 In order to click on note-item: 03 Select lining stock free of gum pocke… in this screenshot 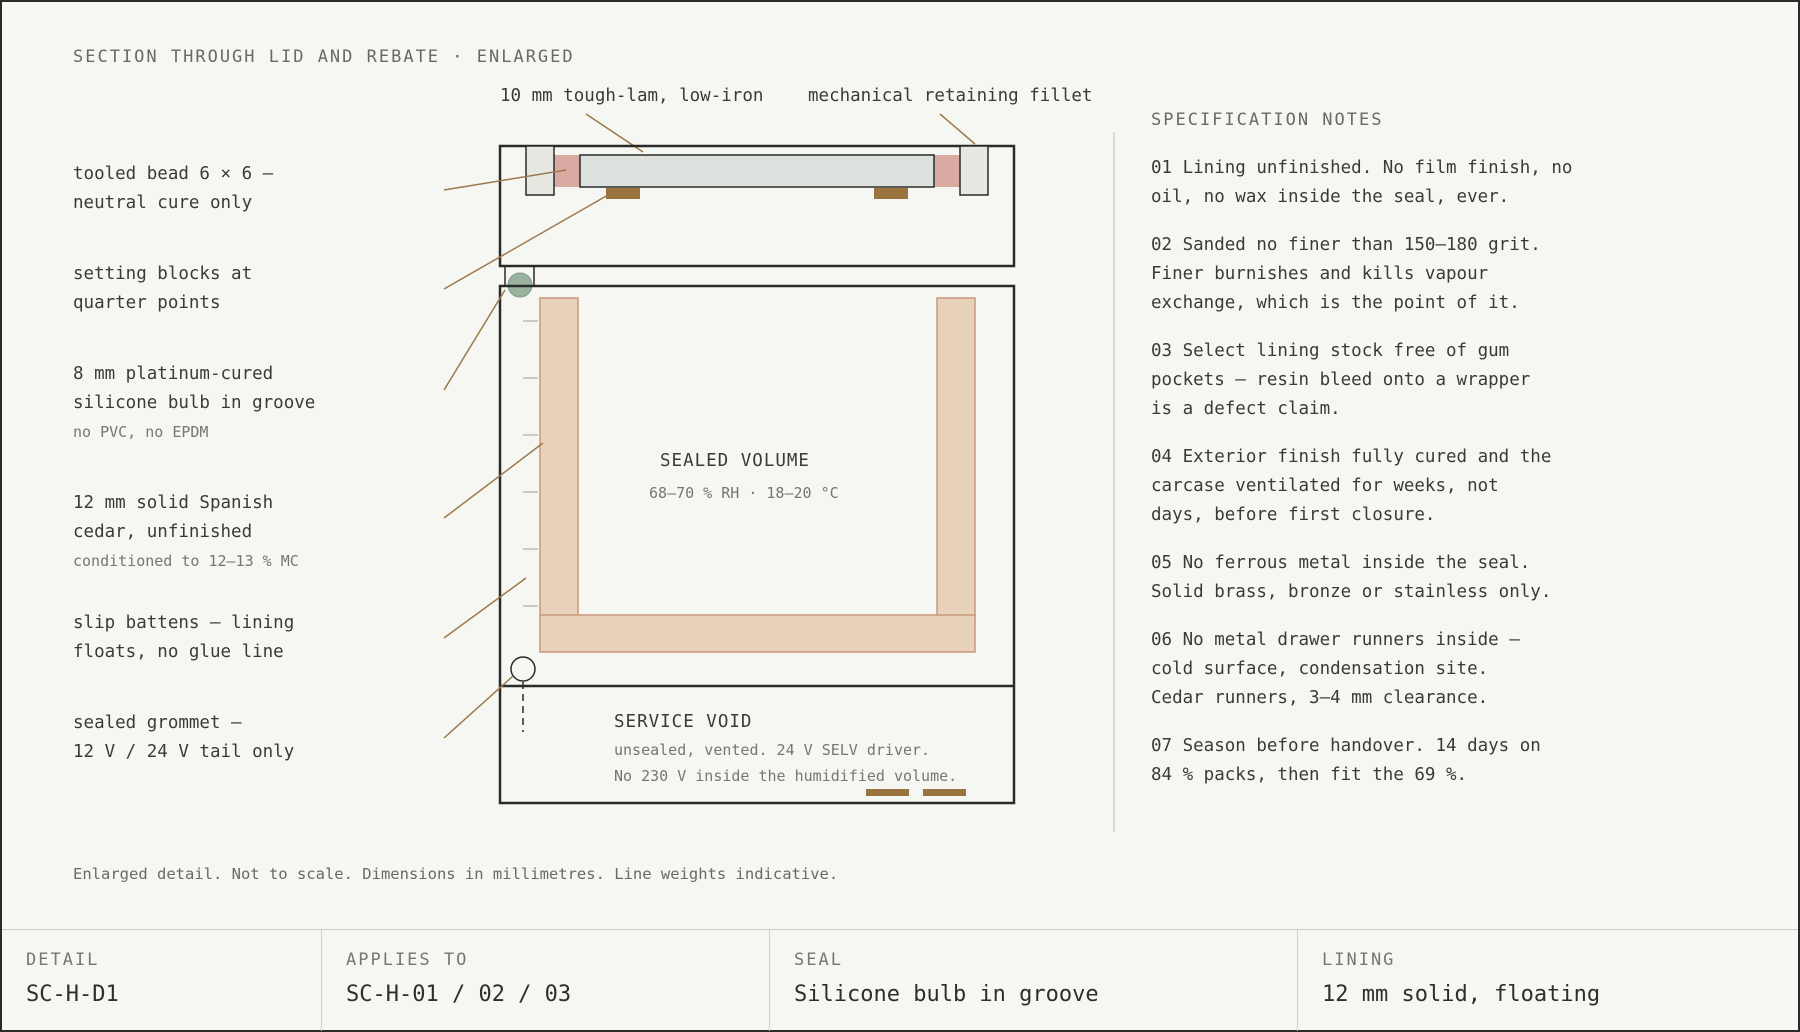, I will do `click(1341, 380)`.